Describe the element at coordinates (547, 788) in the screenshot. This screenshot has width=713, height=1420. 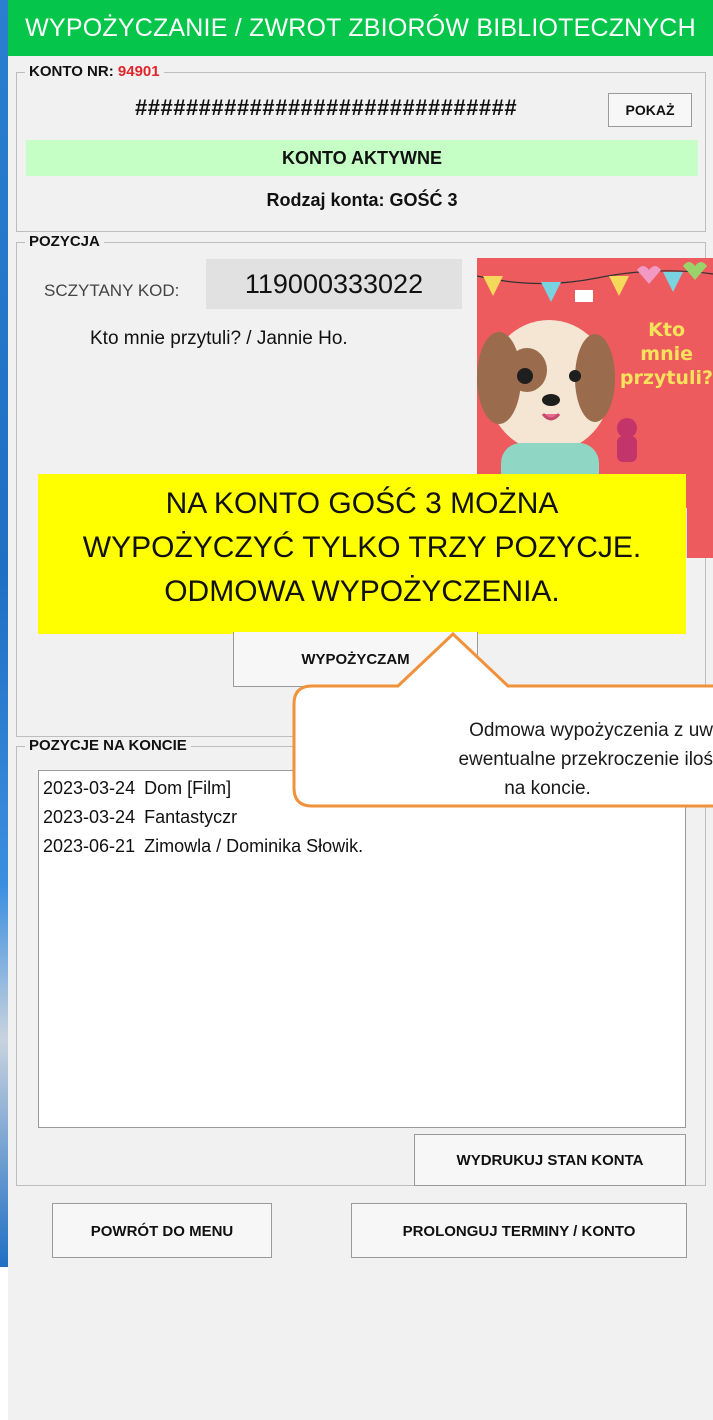
I see `callout-line: na koncie.` at that location.